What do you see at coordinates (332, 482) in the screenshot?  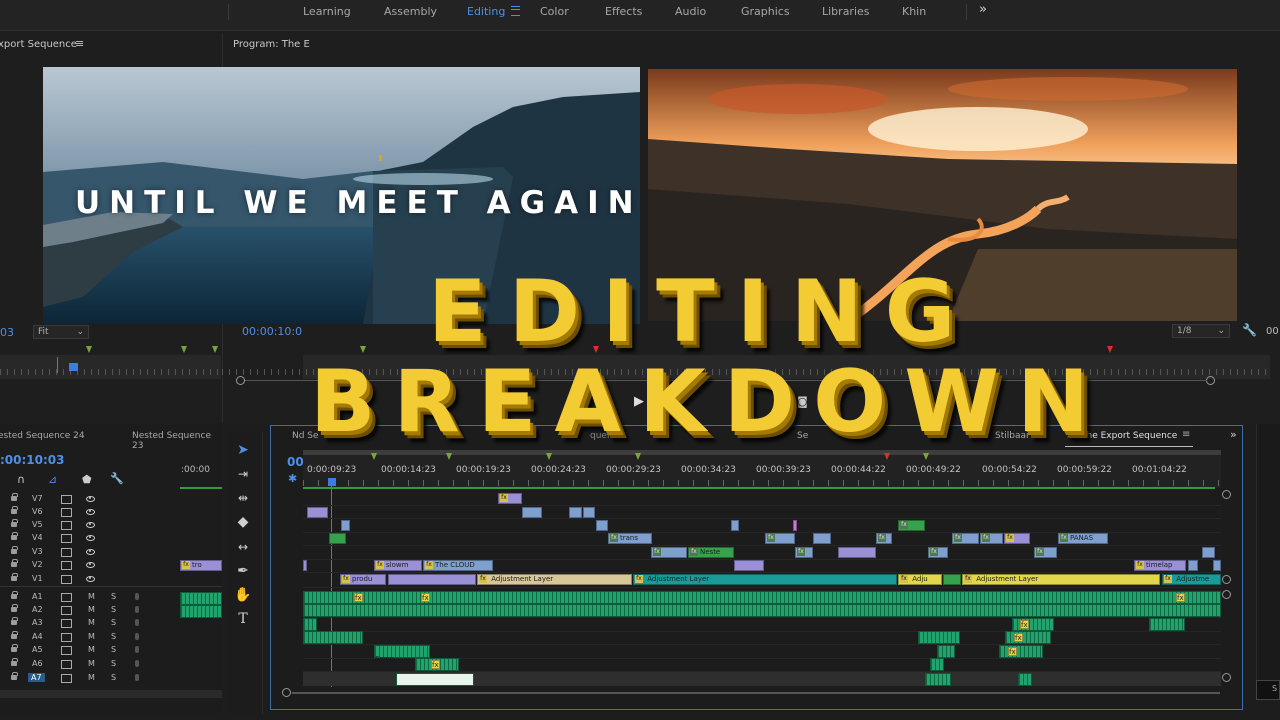 I see `playhead-handle` at bounding box center [332, 482].